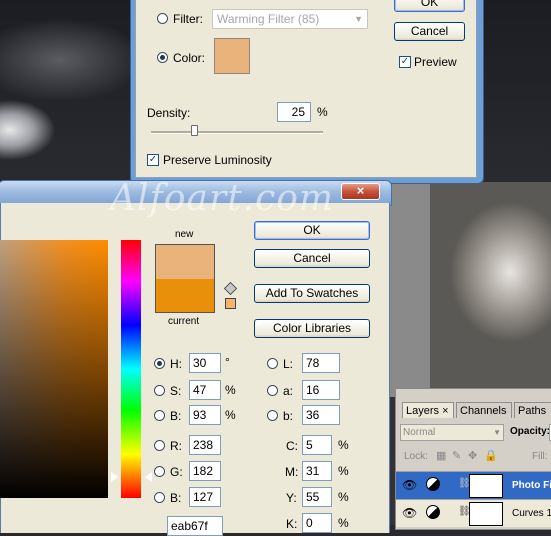 The image size is (551, 536). Describe the element at coordinates (205, 497) in the screenshot. I see `rgb-b-input: 127` at that location.